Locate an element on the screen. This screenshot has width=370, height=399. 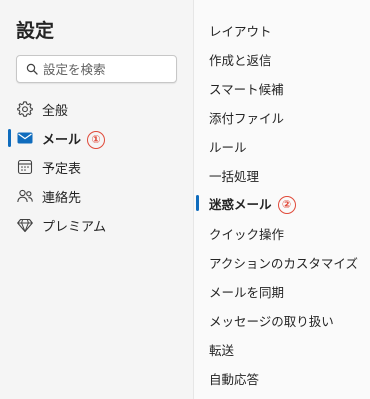
subnav-item-layout: レイアウト is located at coordinates (282, 30).